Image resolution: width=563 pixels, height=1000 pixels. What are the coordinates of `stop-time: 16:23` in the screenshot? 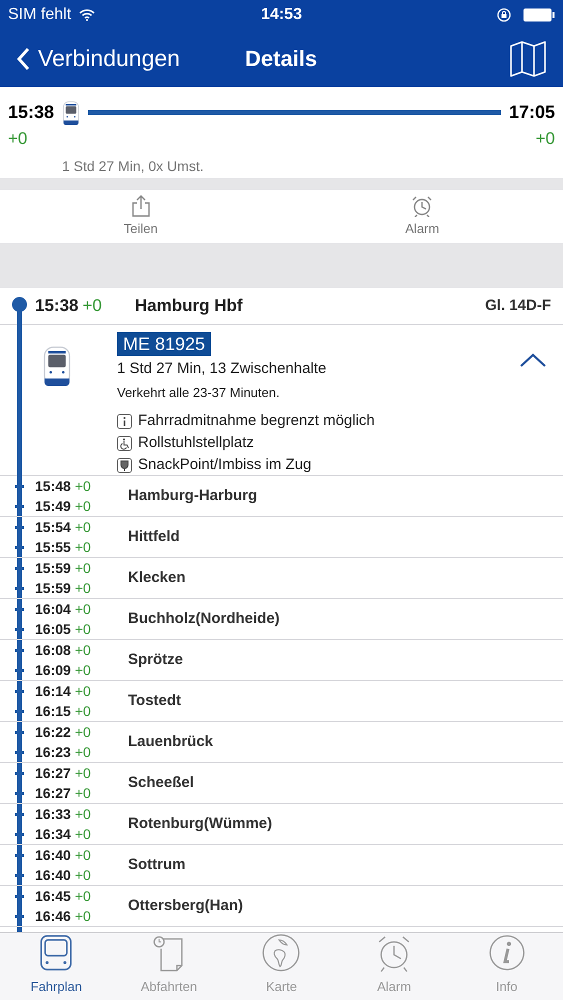 It's located at (53, 752).